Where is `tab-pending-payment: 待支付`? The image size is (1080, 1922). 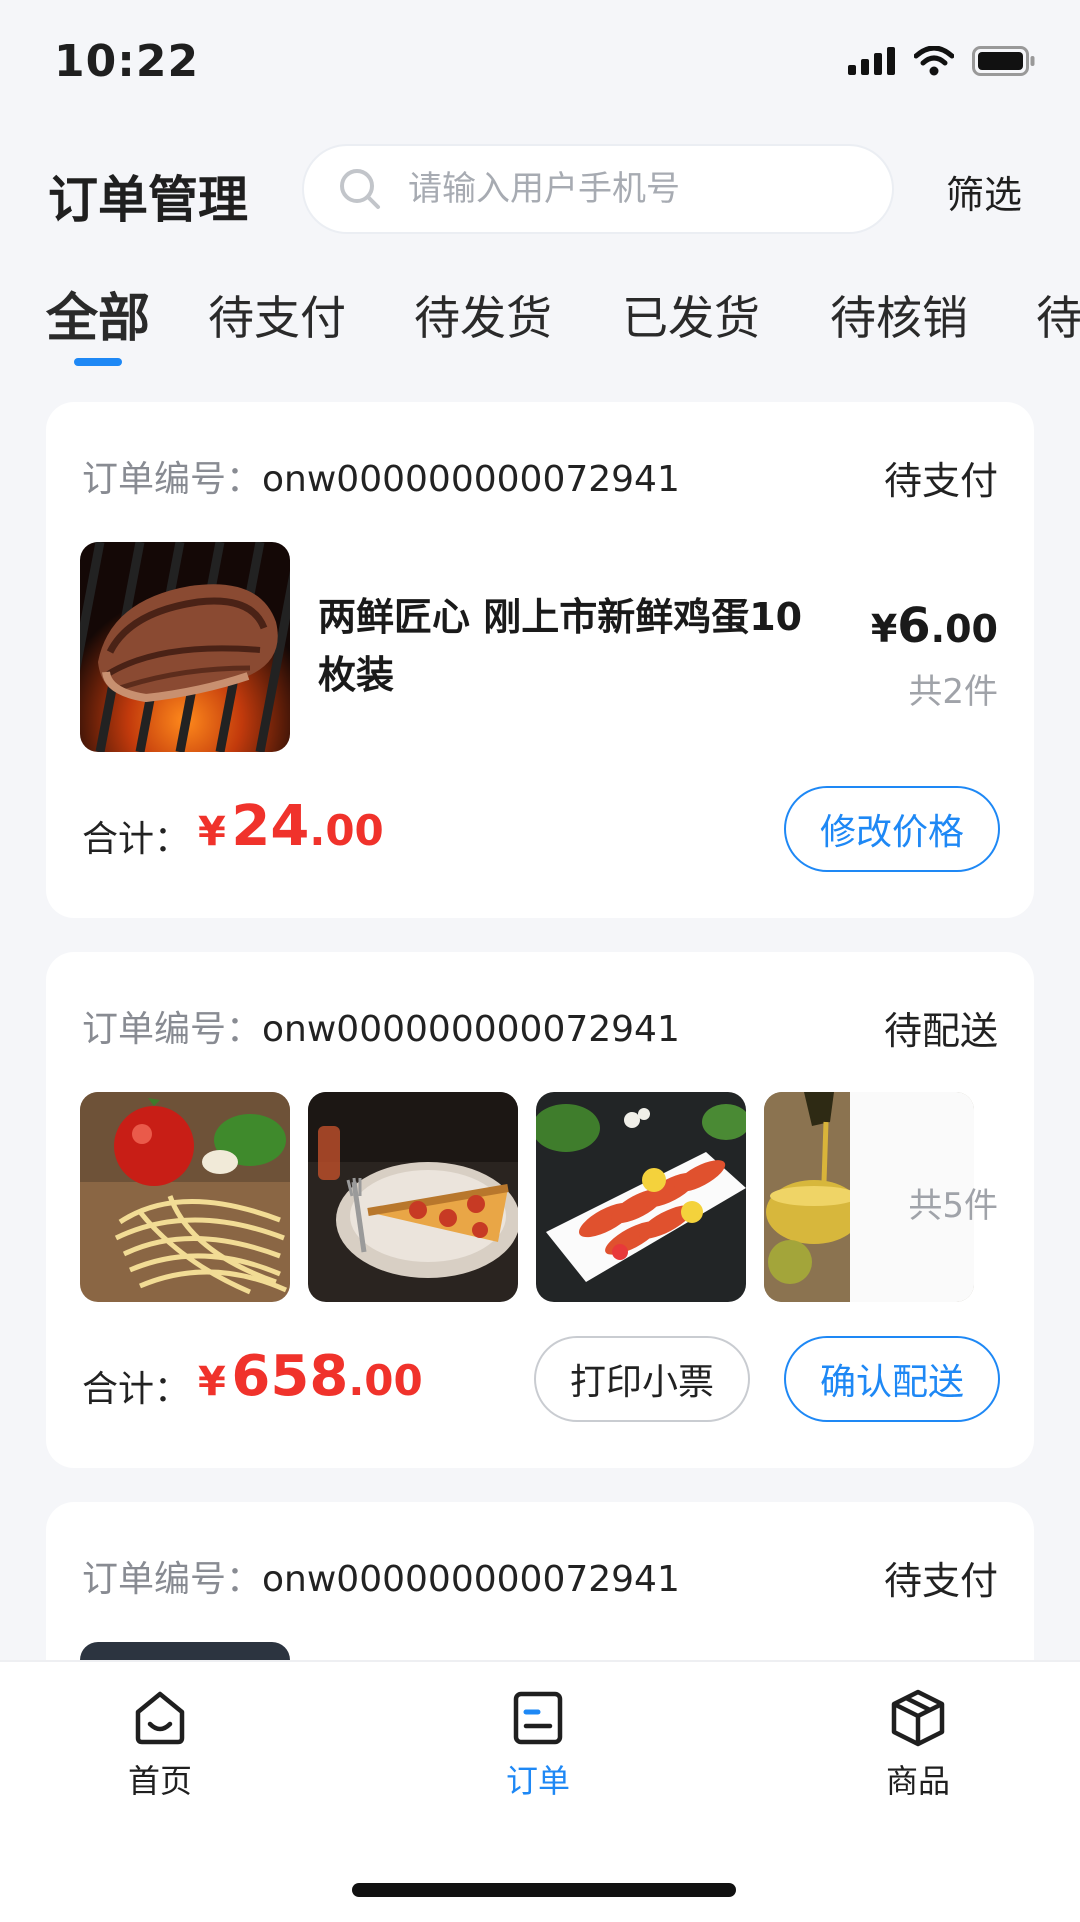
tab-pending-payment: 待支付 is located at coordinates (277, 315).